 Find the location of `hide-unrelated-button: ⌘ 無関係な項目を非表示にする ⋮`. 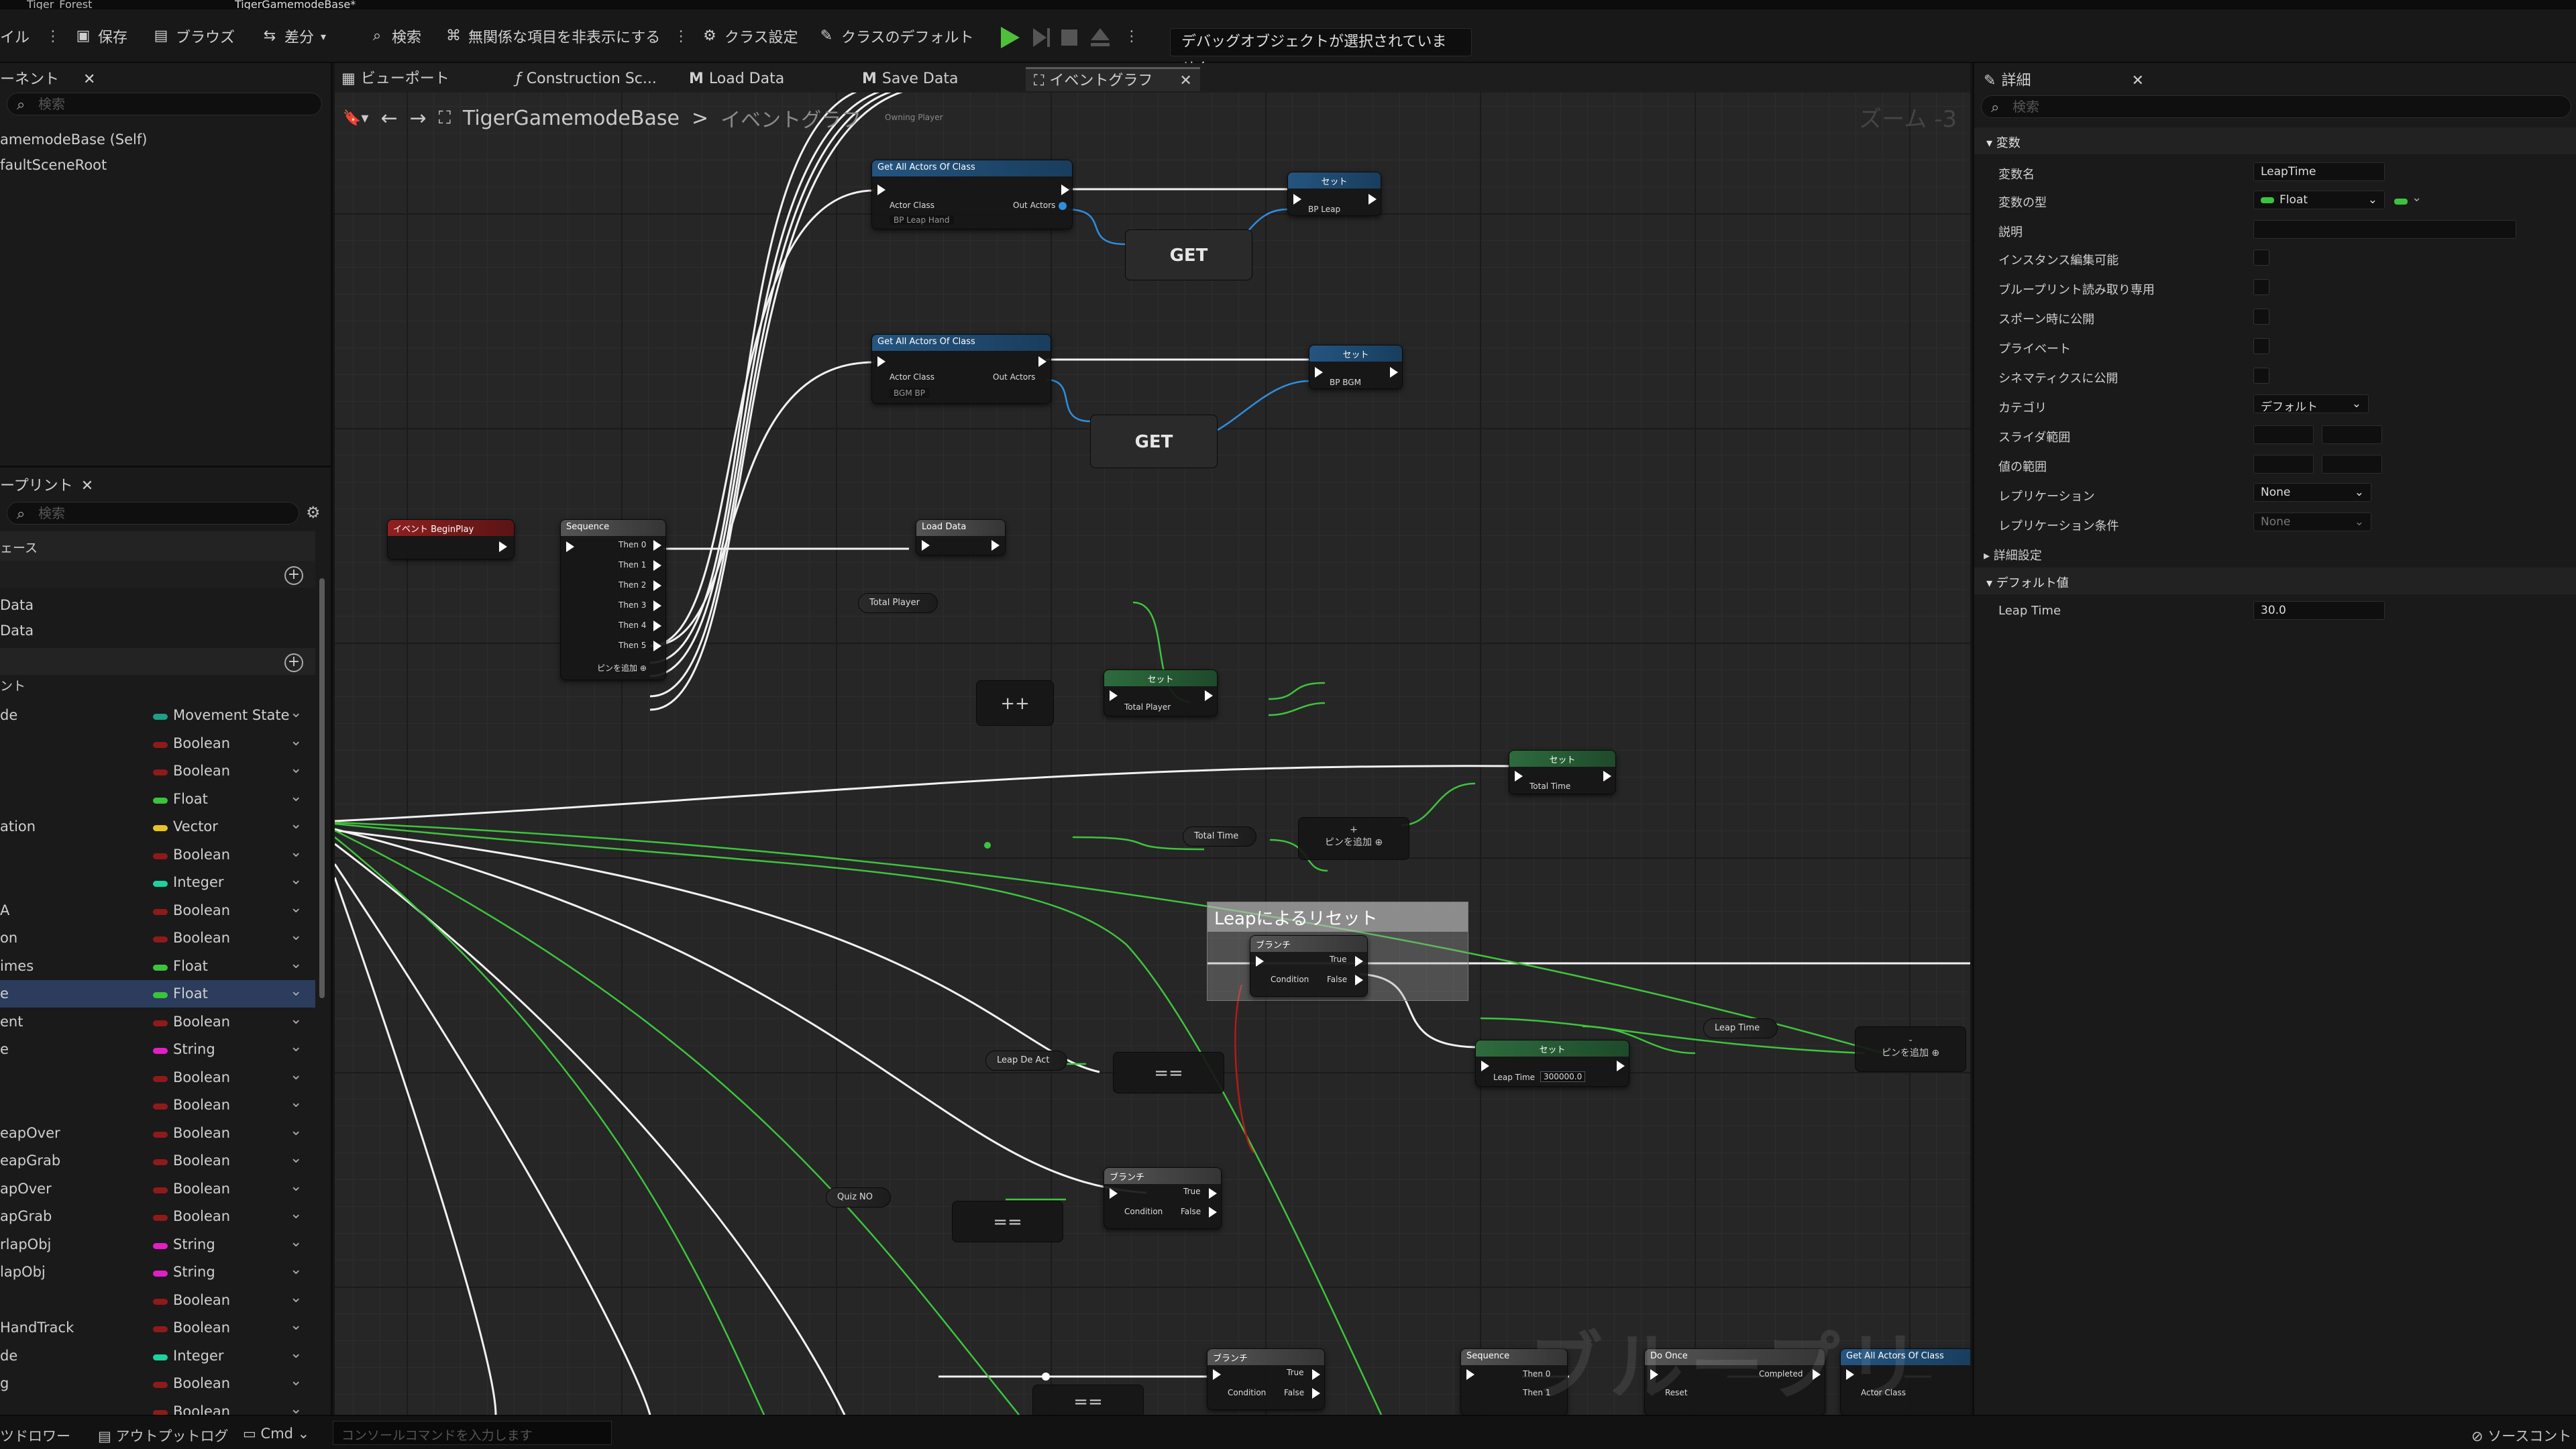

hide-unrelated-button: ⌘ 無関係な項目を非表示にする ⋮ is located at coordinates (566, 36).